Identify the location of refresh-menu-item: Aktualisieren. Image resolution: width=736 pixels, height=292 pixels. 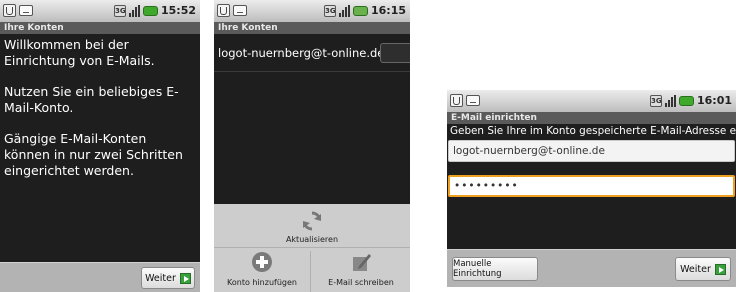
(312, 229).